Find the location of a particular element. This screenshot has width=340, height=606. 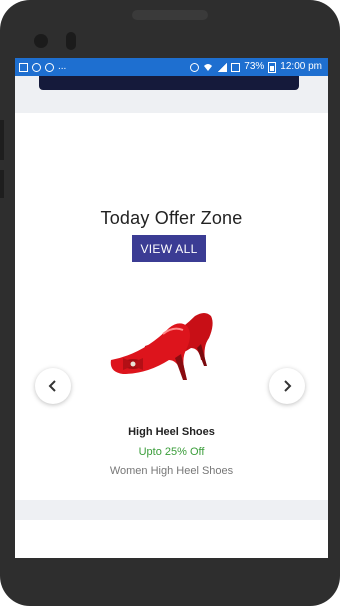

view-all-button: VIEW ALL is located at coordinates (169, 248).